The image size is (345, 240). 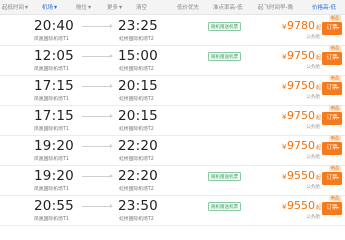 I want to click on arrival-time: 23:25, so click(x=138, y=26).